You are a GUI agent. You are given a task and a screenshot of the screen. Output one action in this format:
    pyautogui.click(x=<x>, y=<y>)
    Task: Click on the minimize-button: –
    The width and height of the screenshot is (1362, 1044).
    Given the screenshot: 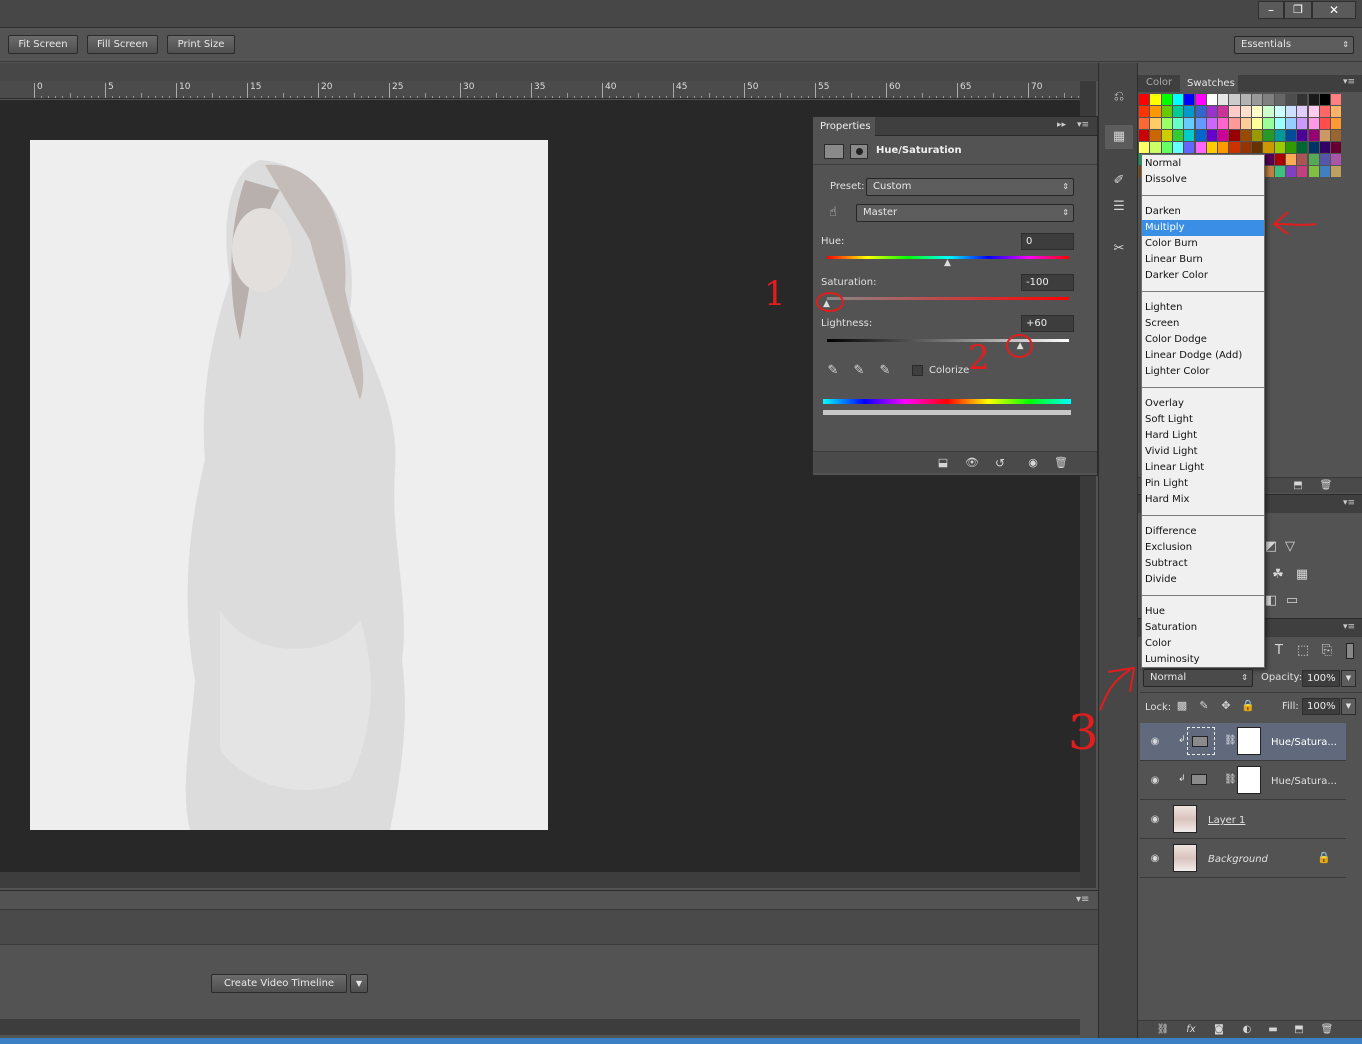 What is the action you would take?
    pyautogui.click(x=1271, y=10)
    